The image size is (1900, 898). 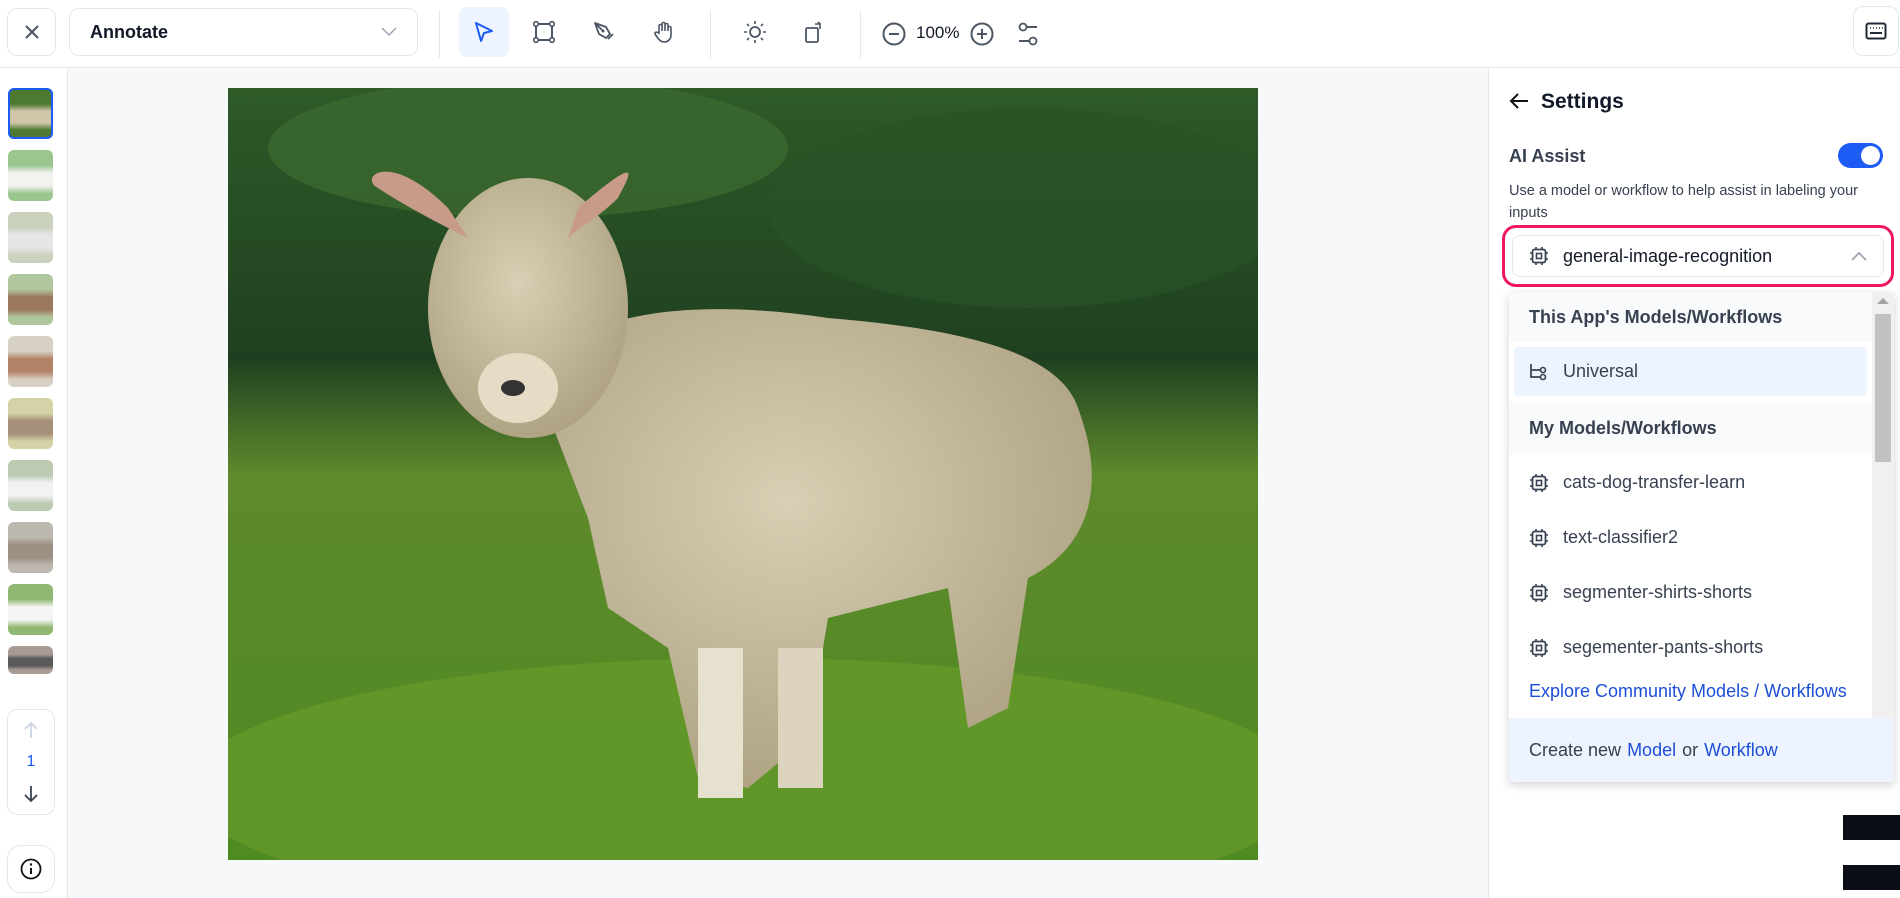 I want to click on arrow-up-icon, so click(x=31, y=730).